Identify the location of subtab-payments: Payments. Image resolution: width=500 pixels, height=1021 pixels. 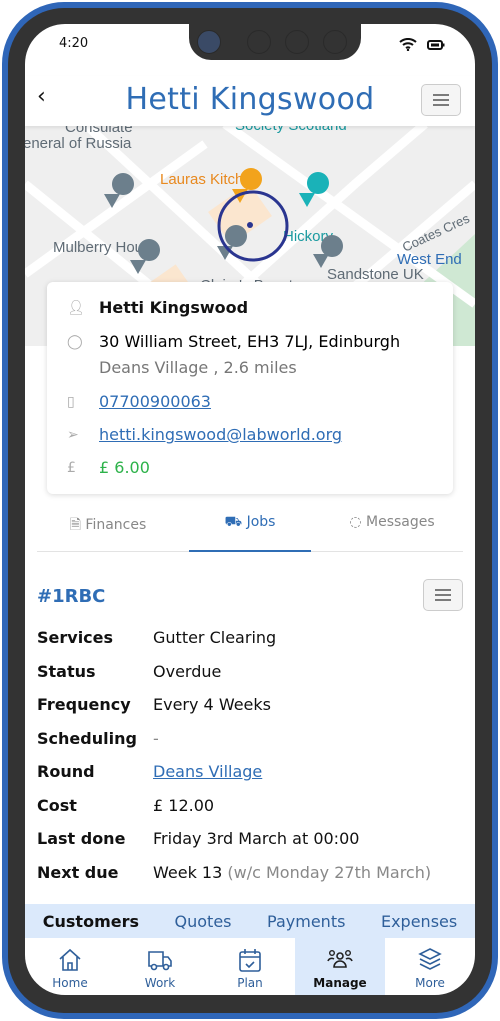
(306, 921).